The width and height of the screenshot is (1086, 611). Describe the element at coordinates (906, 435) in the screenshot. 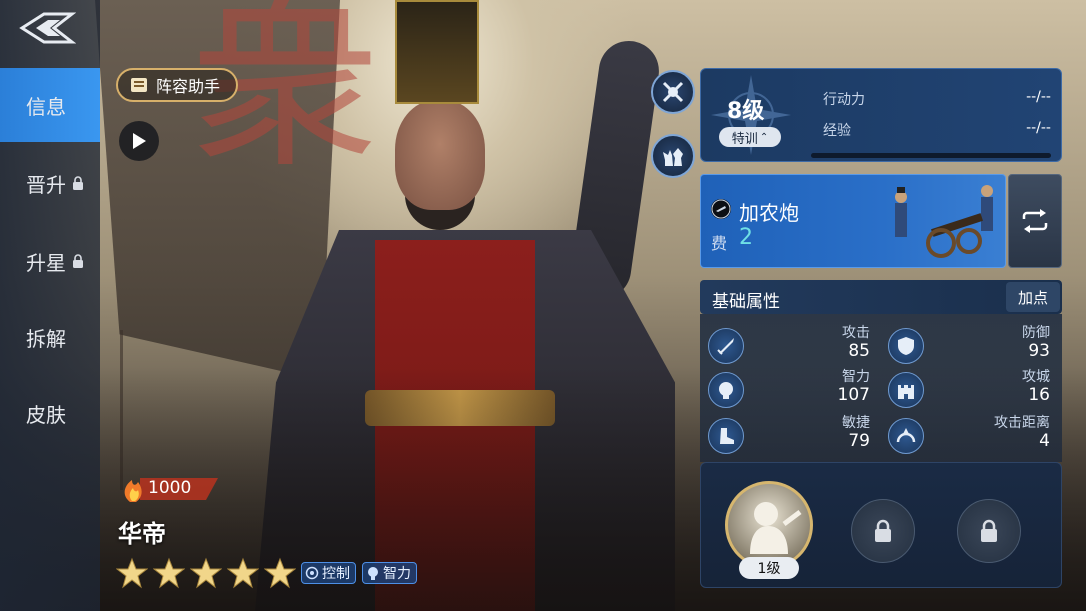

I see `range-icon` at that location.